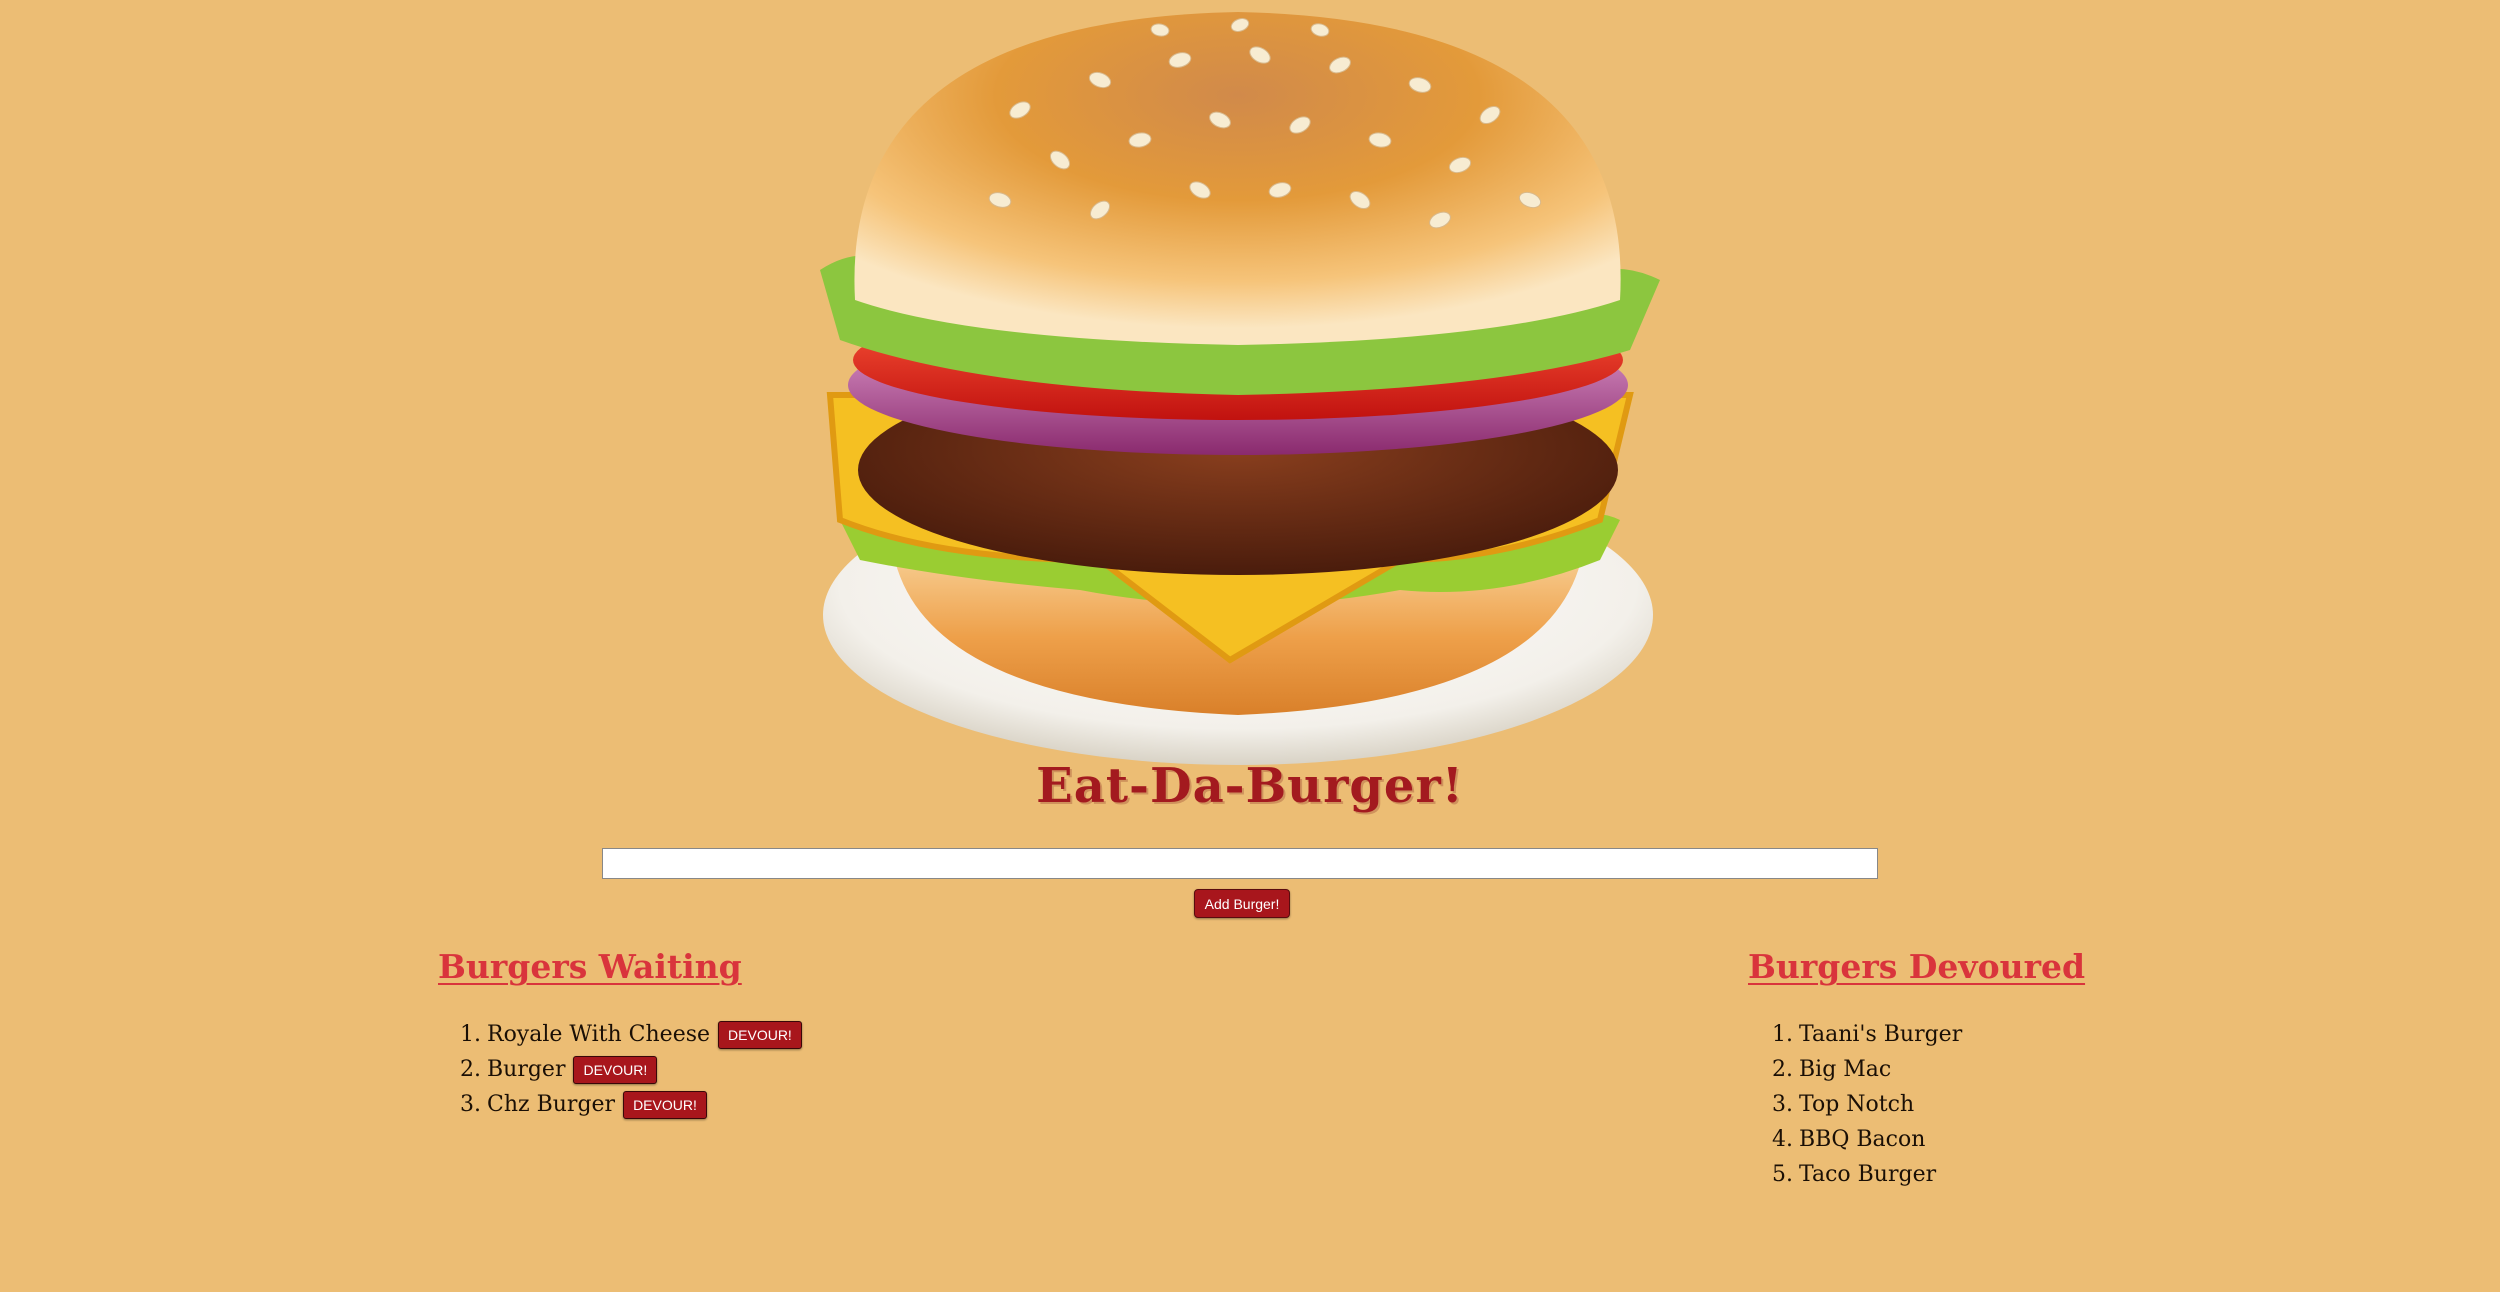  What do you see at coordinates (1845, 1069) in the screenshot?
I see `burger-name: Big Mac` at bounding box center [1845, 1069].